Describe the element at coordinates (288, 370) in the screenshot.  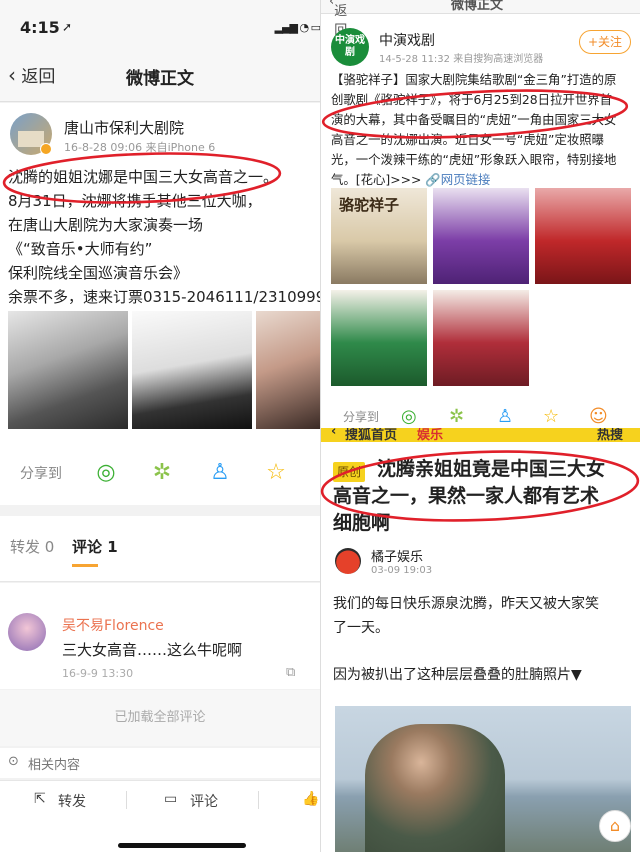
I see `post-image-woman-photo` at that location.